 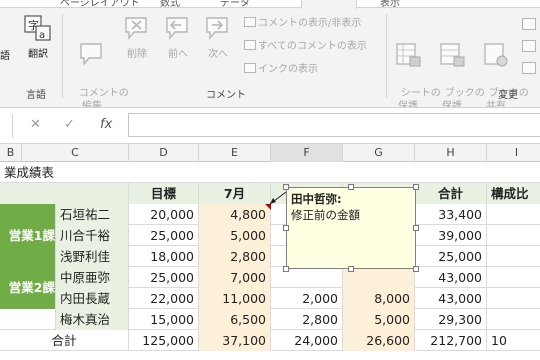 What do you see at coordinates (305, 47) in the screenshot?
I see `show-all-comments-button: すべてのコメントの表示` at bounding box center [305, 47].